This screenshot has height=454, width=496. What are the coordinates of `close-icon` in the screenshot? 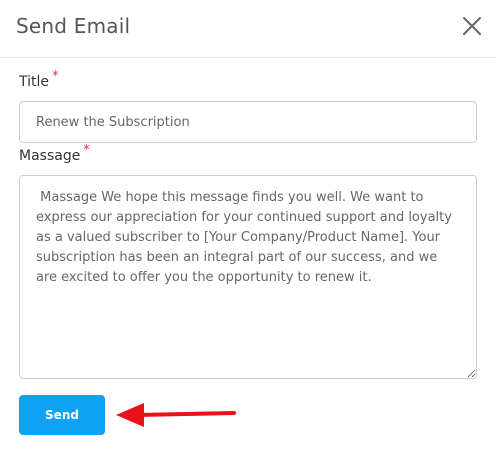 It's located at (472, 26).